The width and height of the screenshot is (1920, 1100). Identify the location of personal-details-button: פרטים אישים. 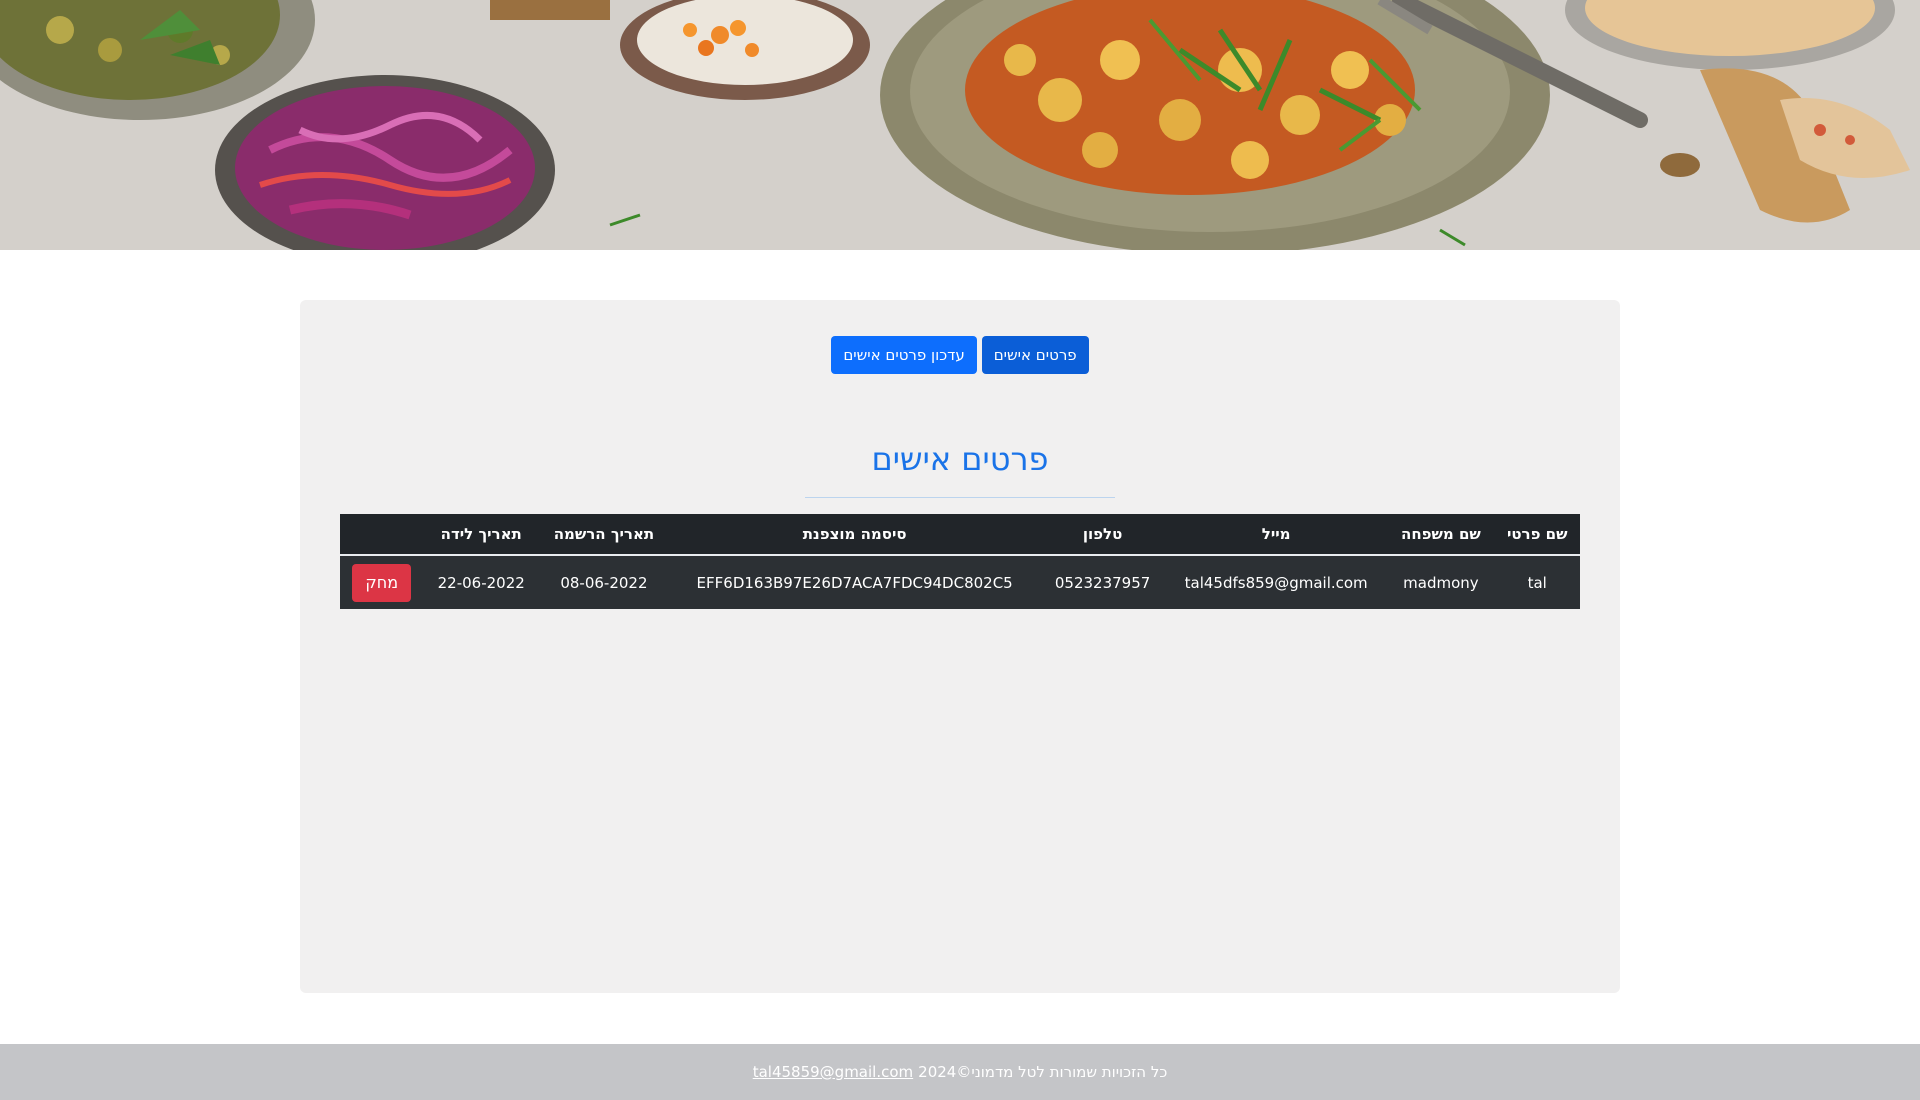
(1035, 355).